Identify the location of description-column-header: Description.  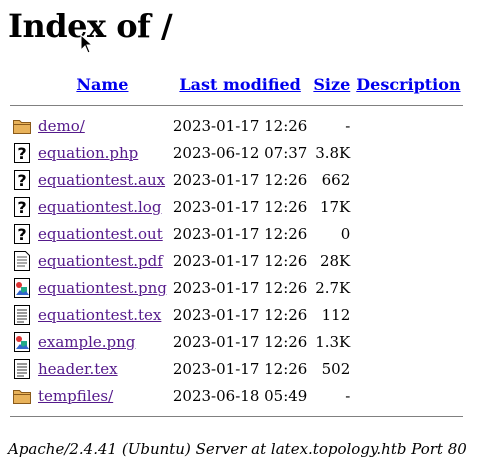
(408, 84).